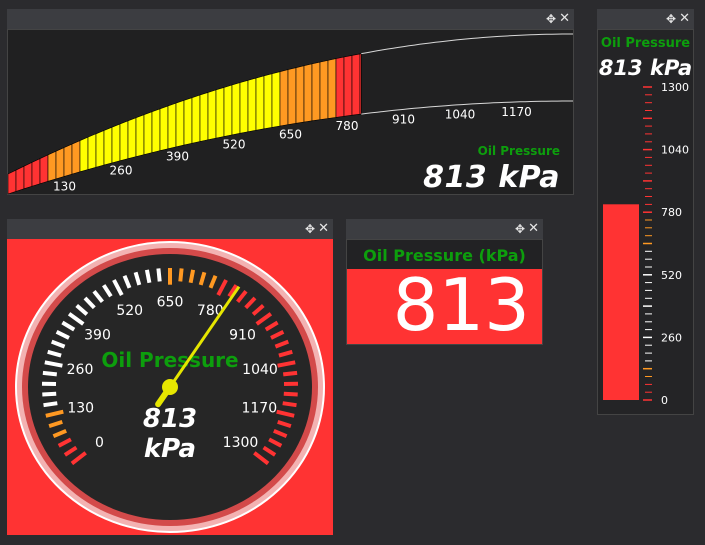 The image size is (705, 545). Describe the element at coordinates (518, 151) in the screenshot. I see `gauge-label: Oil Pressure` at that location.